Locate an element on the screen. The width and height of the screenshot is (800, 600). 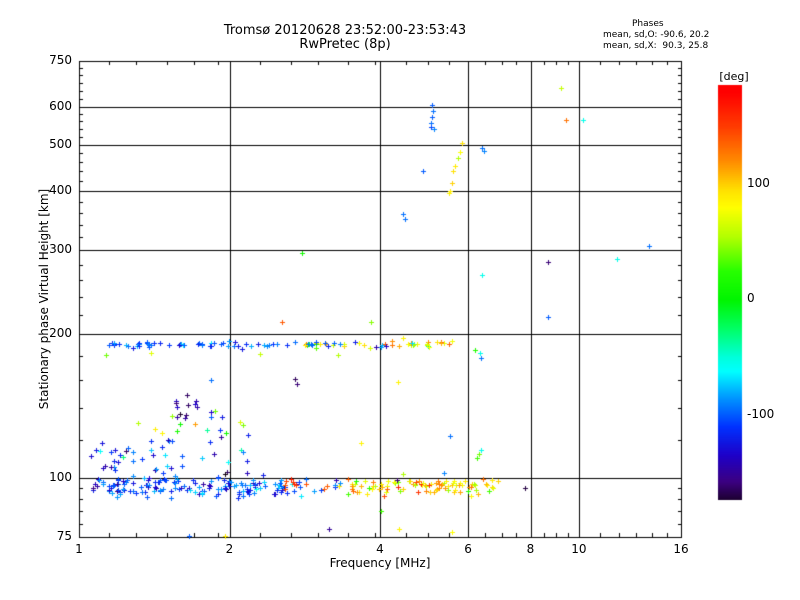
x-tick-label: 10 is located at coordinates (579, 549).